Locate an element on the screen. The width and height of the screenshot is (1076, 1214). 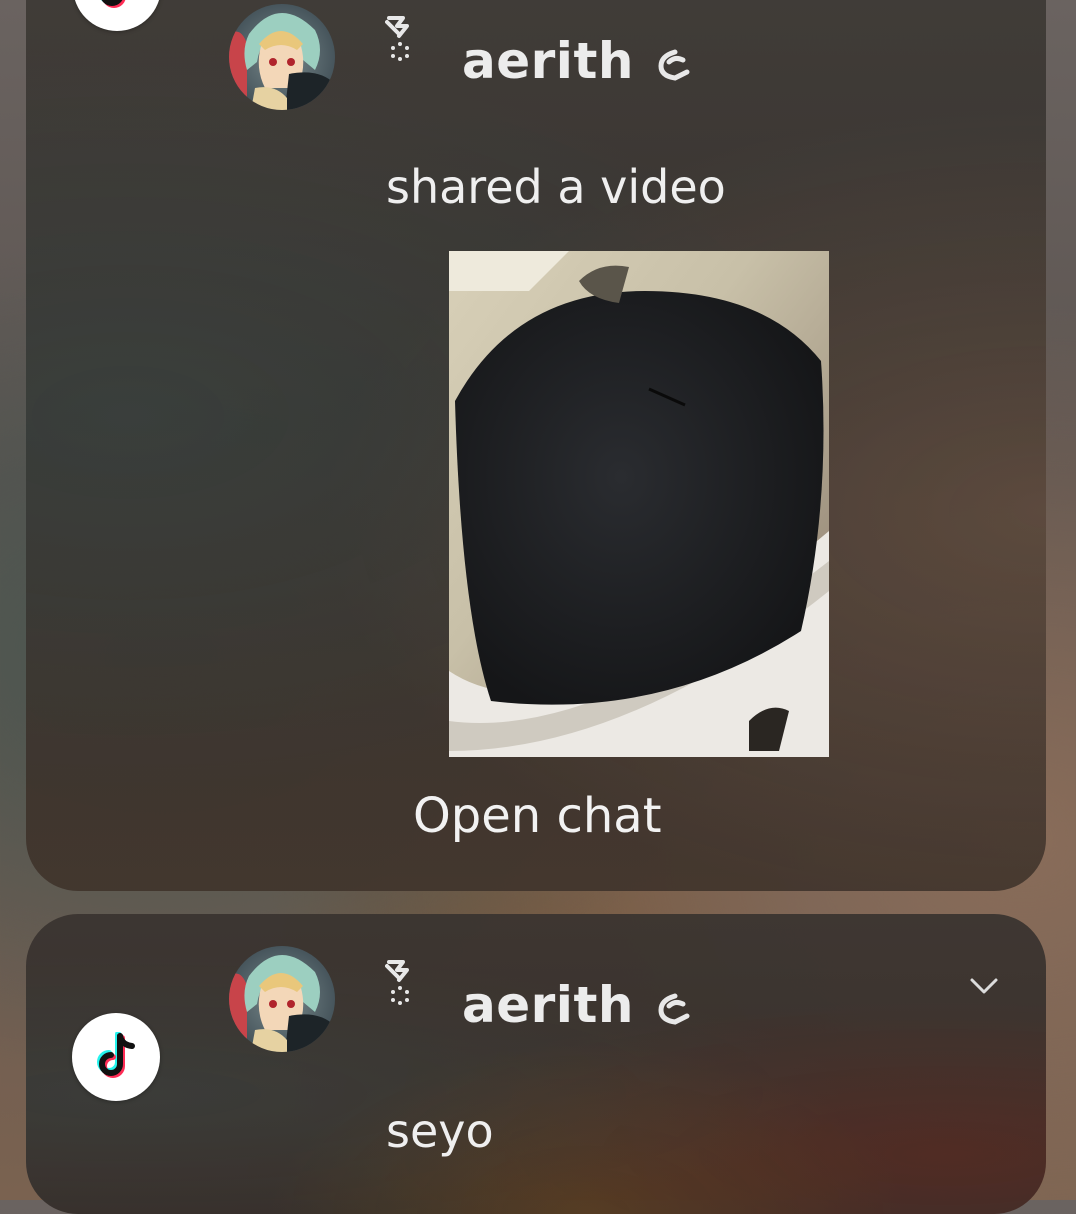
tiktok-icon is located at coordinates (116, 1057).